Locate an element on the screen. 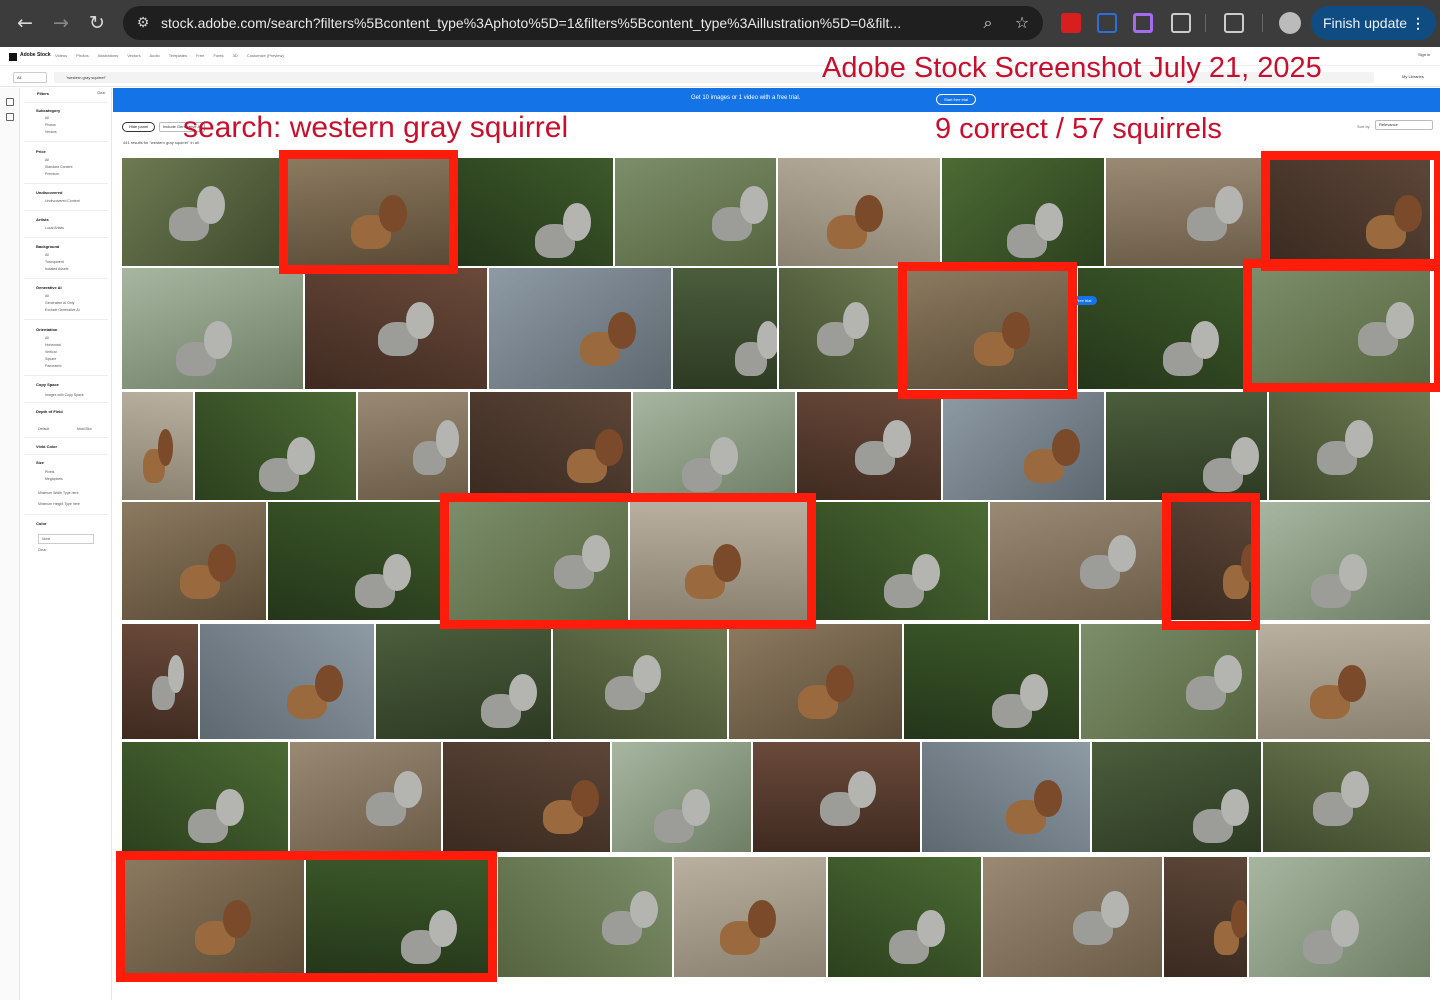  min-height-field: Minimum Height Type here is located at coordinates (59, 504).